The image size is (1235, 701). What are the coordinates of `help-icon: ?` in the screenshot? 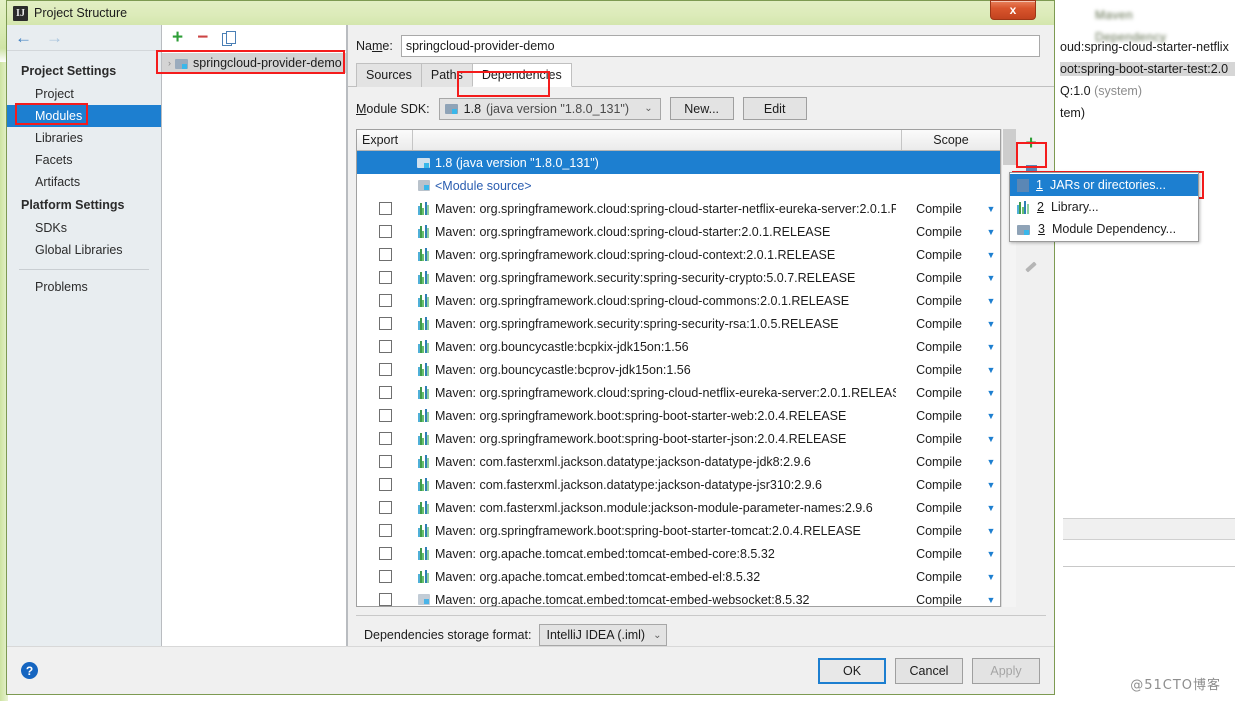 It's located at (29, 670).